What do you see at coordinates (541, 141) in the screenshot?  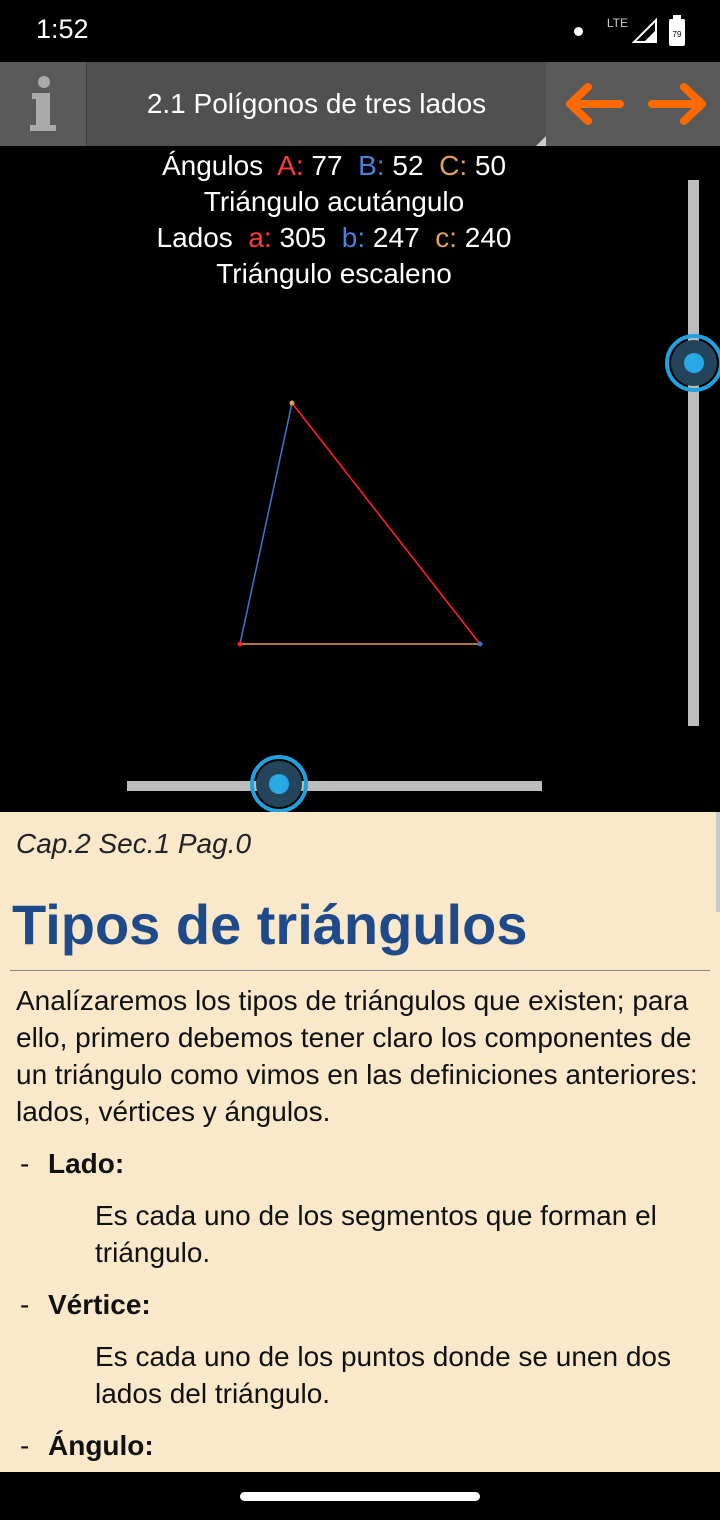 I see `dropdown-corner-icon` at bounding box center [541, 141].